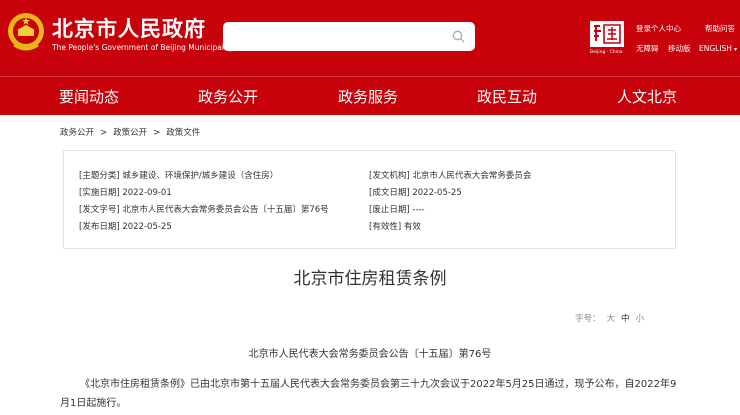 The width and height of the screenshot is (740, 415). Describe the element at coordinates (625, 319) in the screenshot. I see `font-size-medium-button: 中` at that location.